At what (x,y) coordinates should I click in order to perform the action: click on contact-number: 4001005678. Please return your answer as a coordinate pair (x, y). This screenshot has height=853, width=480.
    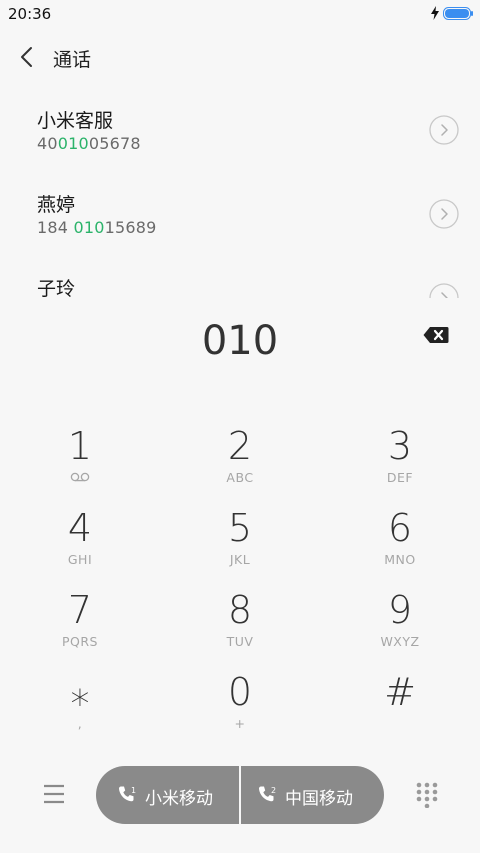
    Looking at the image, I should click on (89, 143).